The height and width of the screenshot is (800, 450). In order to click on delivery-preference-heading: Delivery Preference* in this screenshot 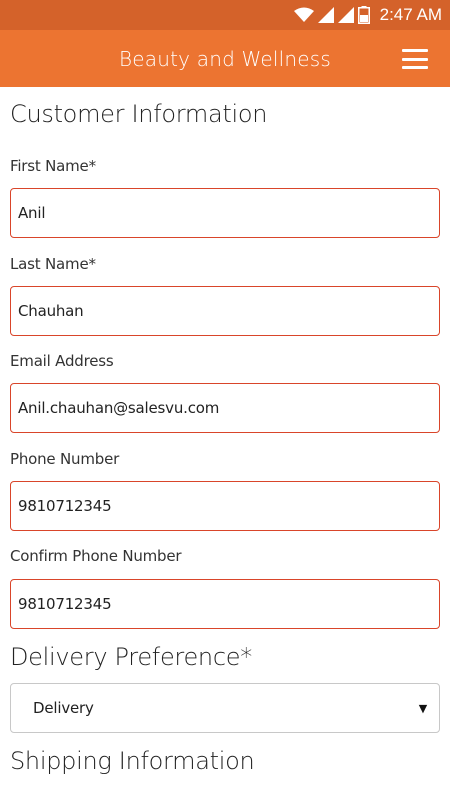, I will do `click(131, 657)`.